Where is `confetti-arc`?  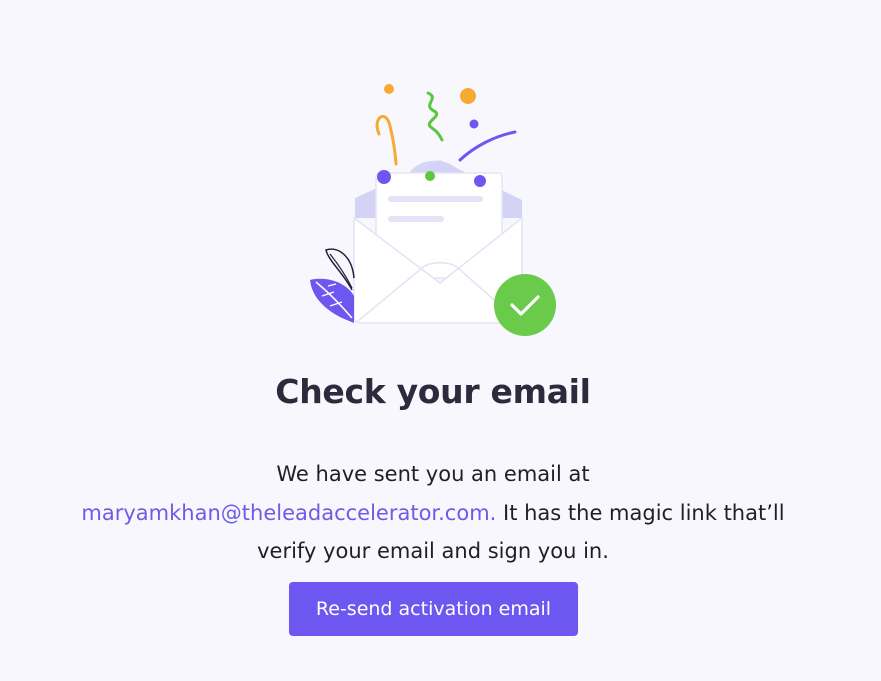 confetti-arc is located at coordinates (487, 146).